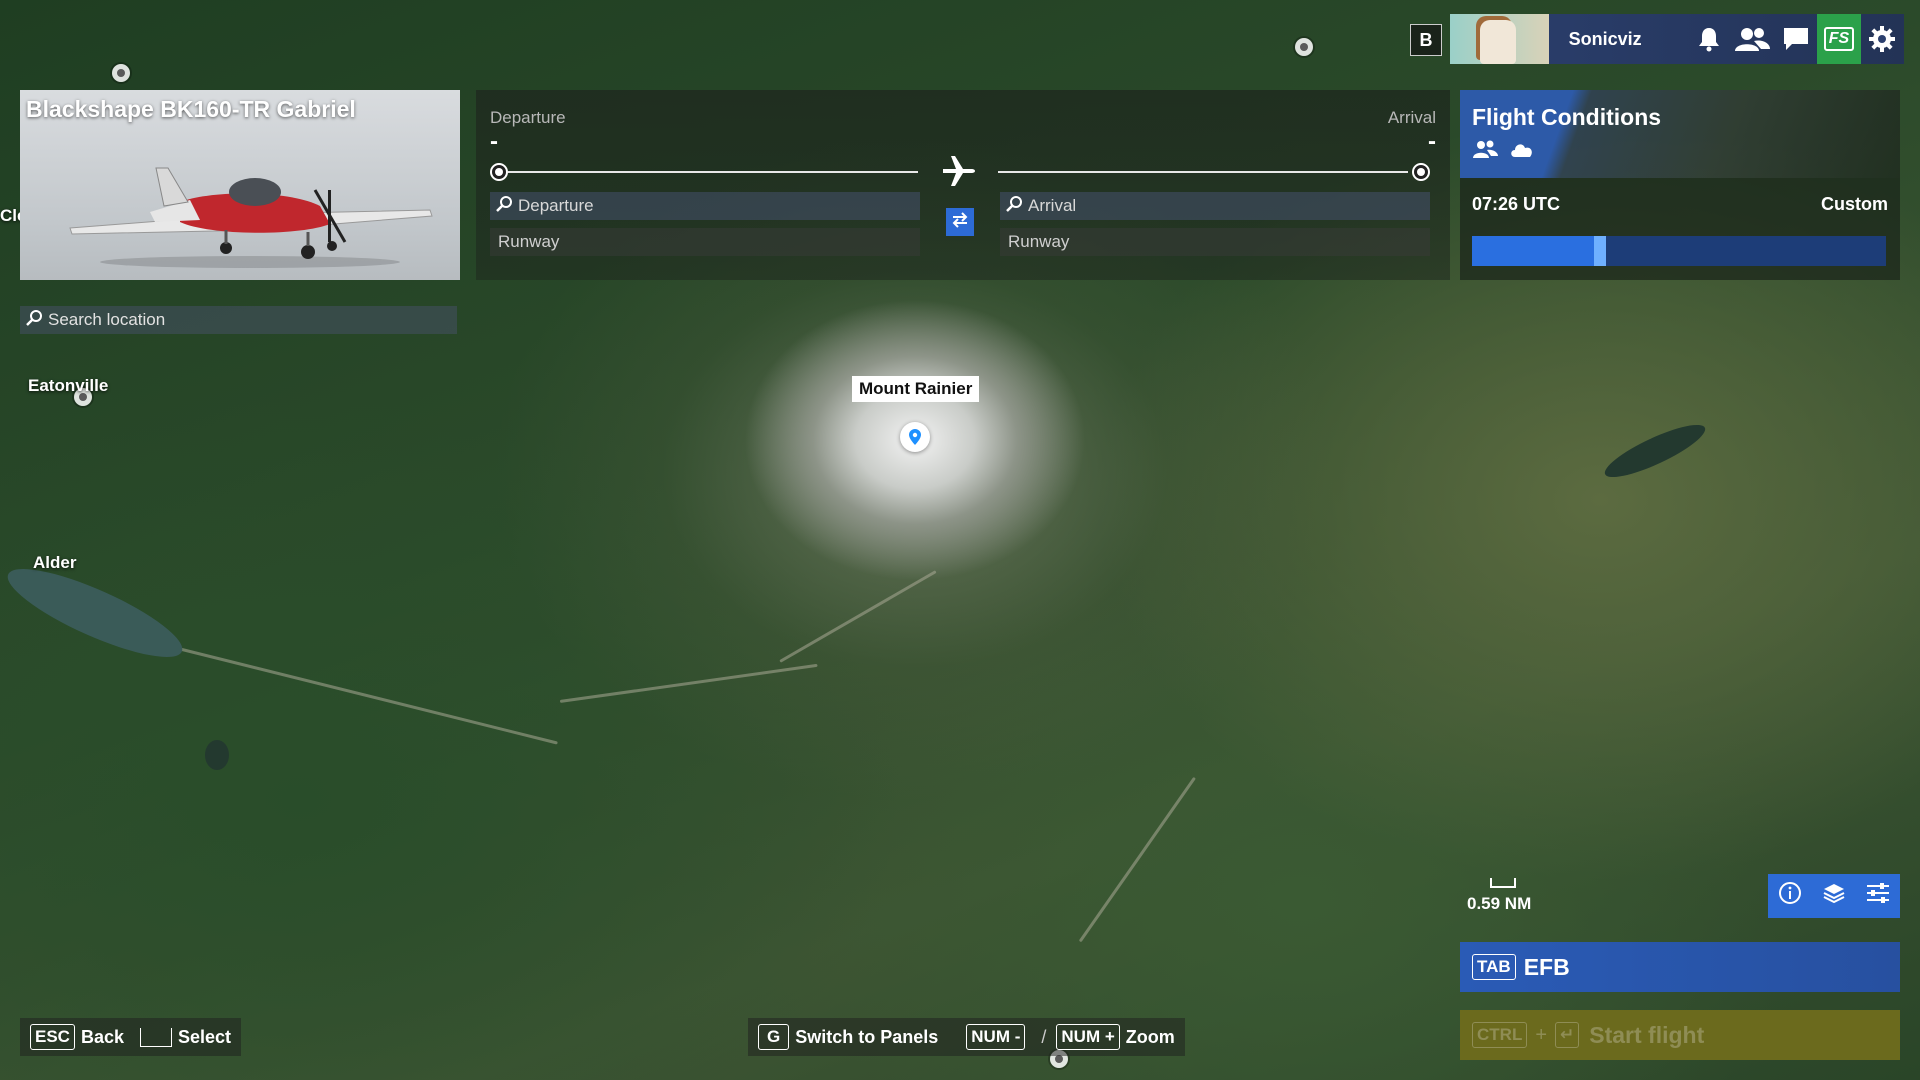  Describe the element at coordinates (1421, 172) in the screenshot. I see `arrival-node` at that location.